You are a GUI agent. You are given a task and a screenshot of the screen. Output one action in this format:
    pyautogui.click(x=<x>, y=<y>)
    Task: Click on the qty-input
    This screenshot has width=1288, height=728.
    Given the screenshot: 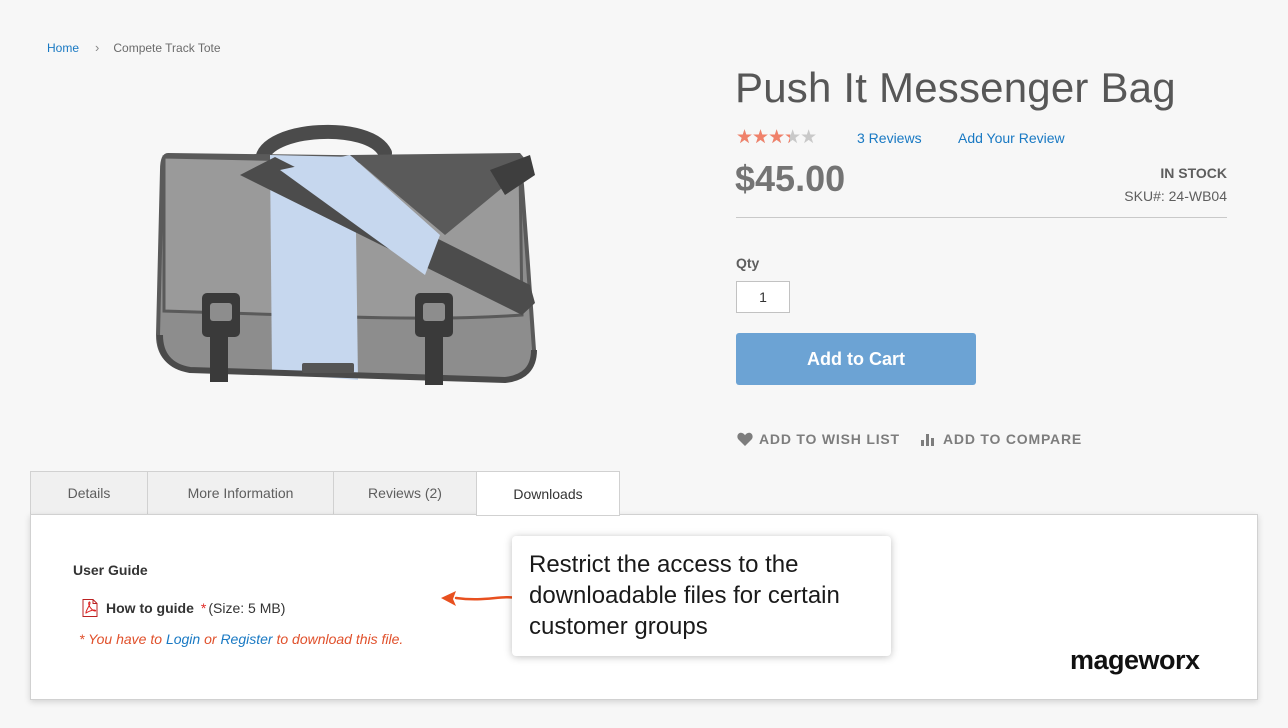 What is the action you would take?
    pyautogui.click(x=763, y=297)
    